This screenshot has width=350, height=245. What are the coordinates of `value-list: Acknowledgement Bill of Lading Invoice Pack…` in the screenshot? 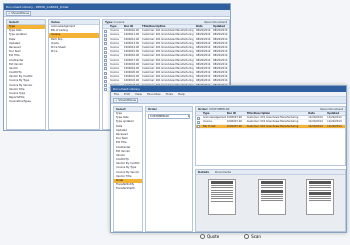 It's located at (74, 39).